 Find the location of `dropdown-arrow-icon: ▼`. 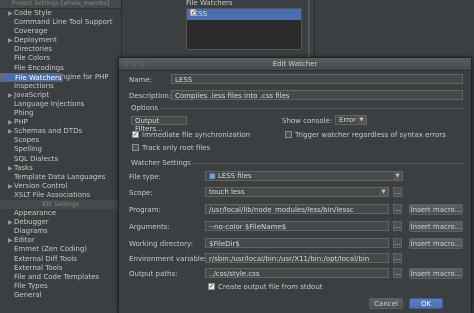

dropdown-arrow-icon: ▼ is located at coordinates (361, 120).